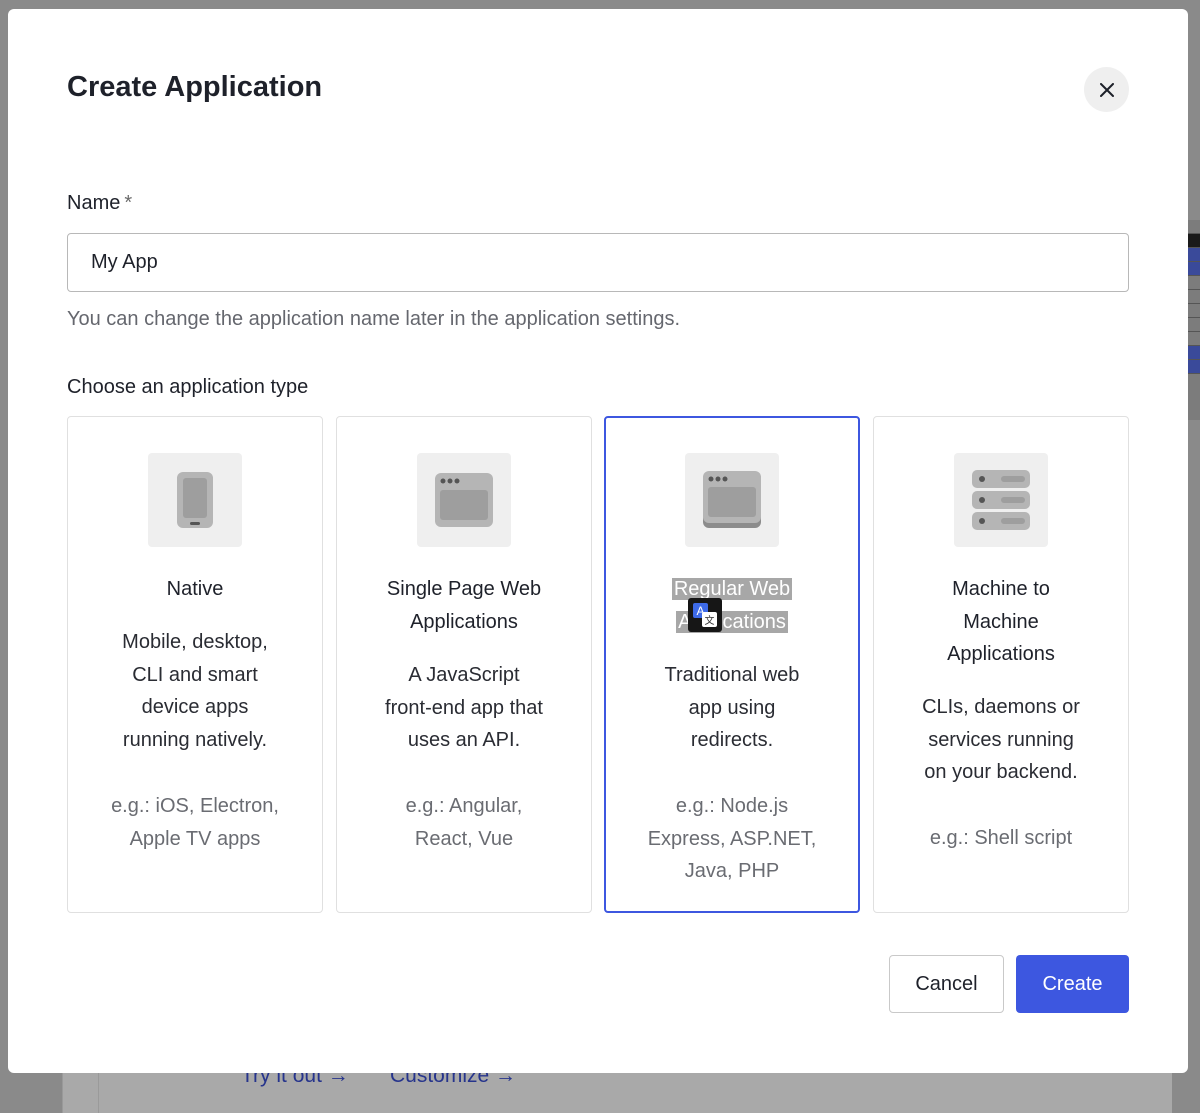  Describe the element at coordinates (464, 838) in the screenshot. I see `type-example-line: React, Vue` at that location.